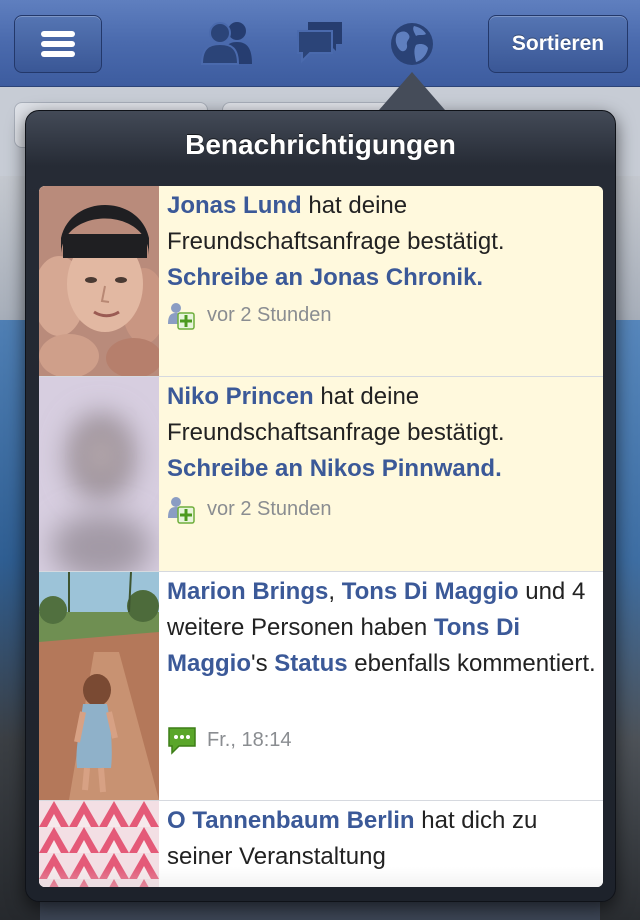  What do you see at coordinates (325, 277) in the screenshot?
I see `cta-link: Schreibe an Jonas Chronik.` at bounding box center [325, 277].